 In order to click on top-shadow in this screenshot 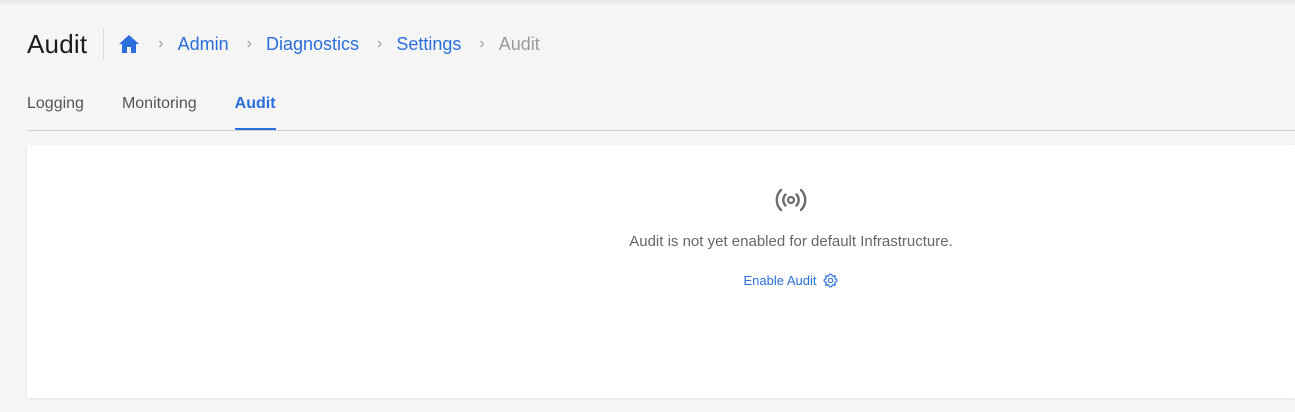, I will do `click(647, 3)`.